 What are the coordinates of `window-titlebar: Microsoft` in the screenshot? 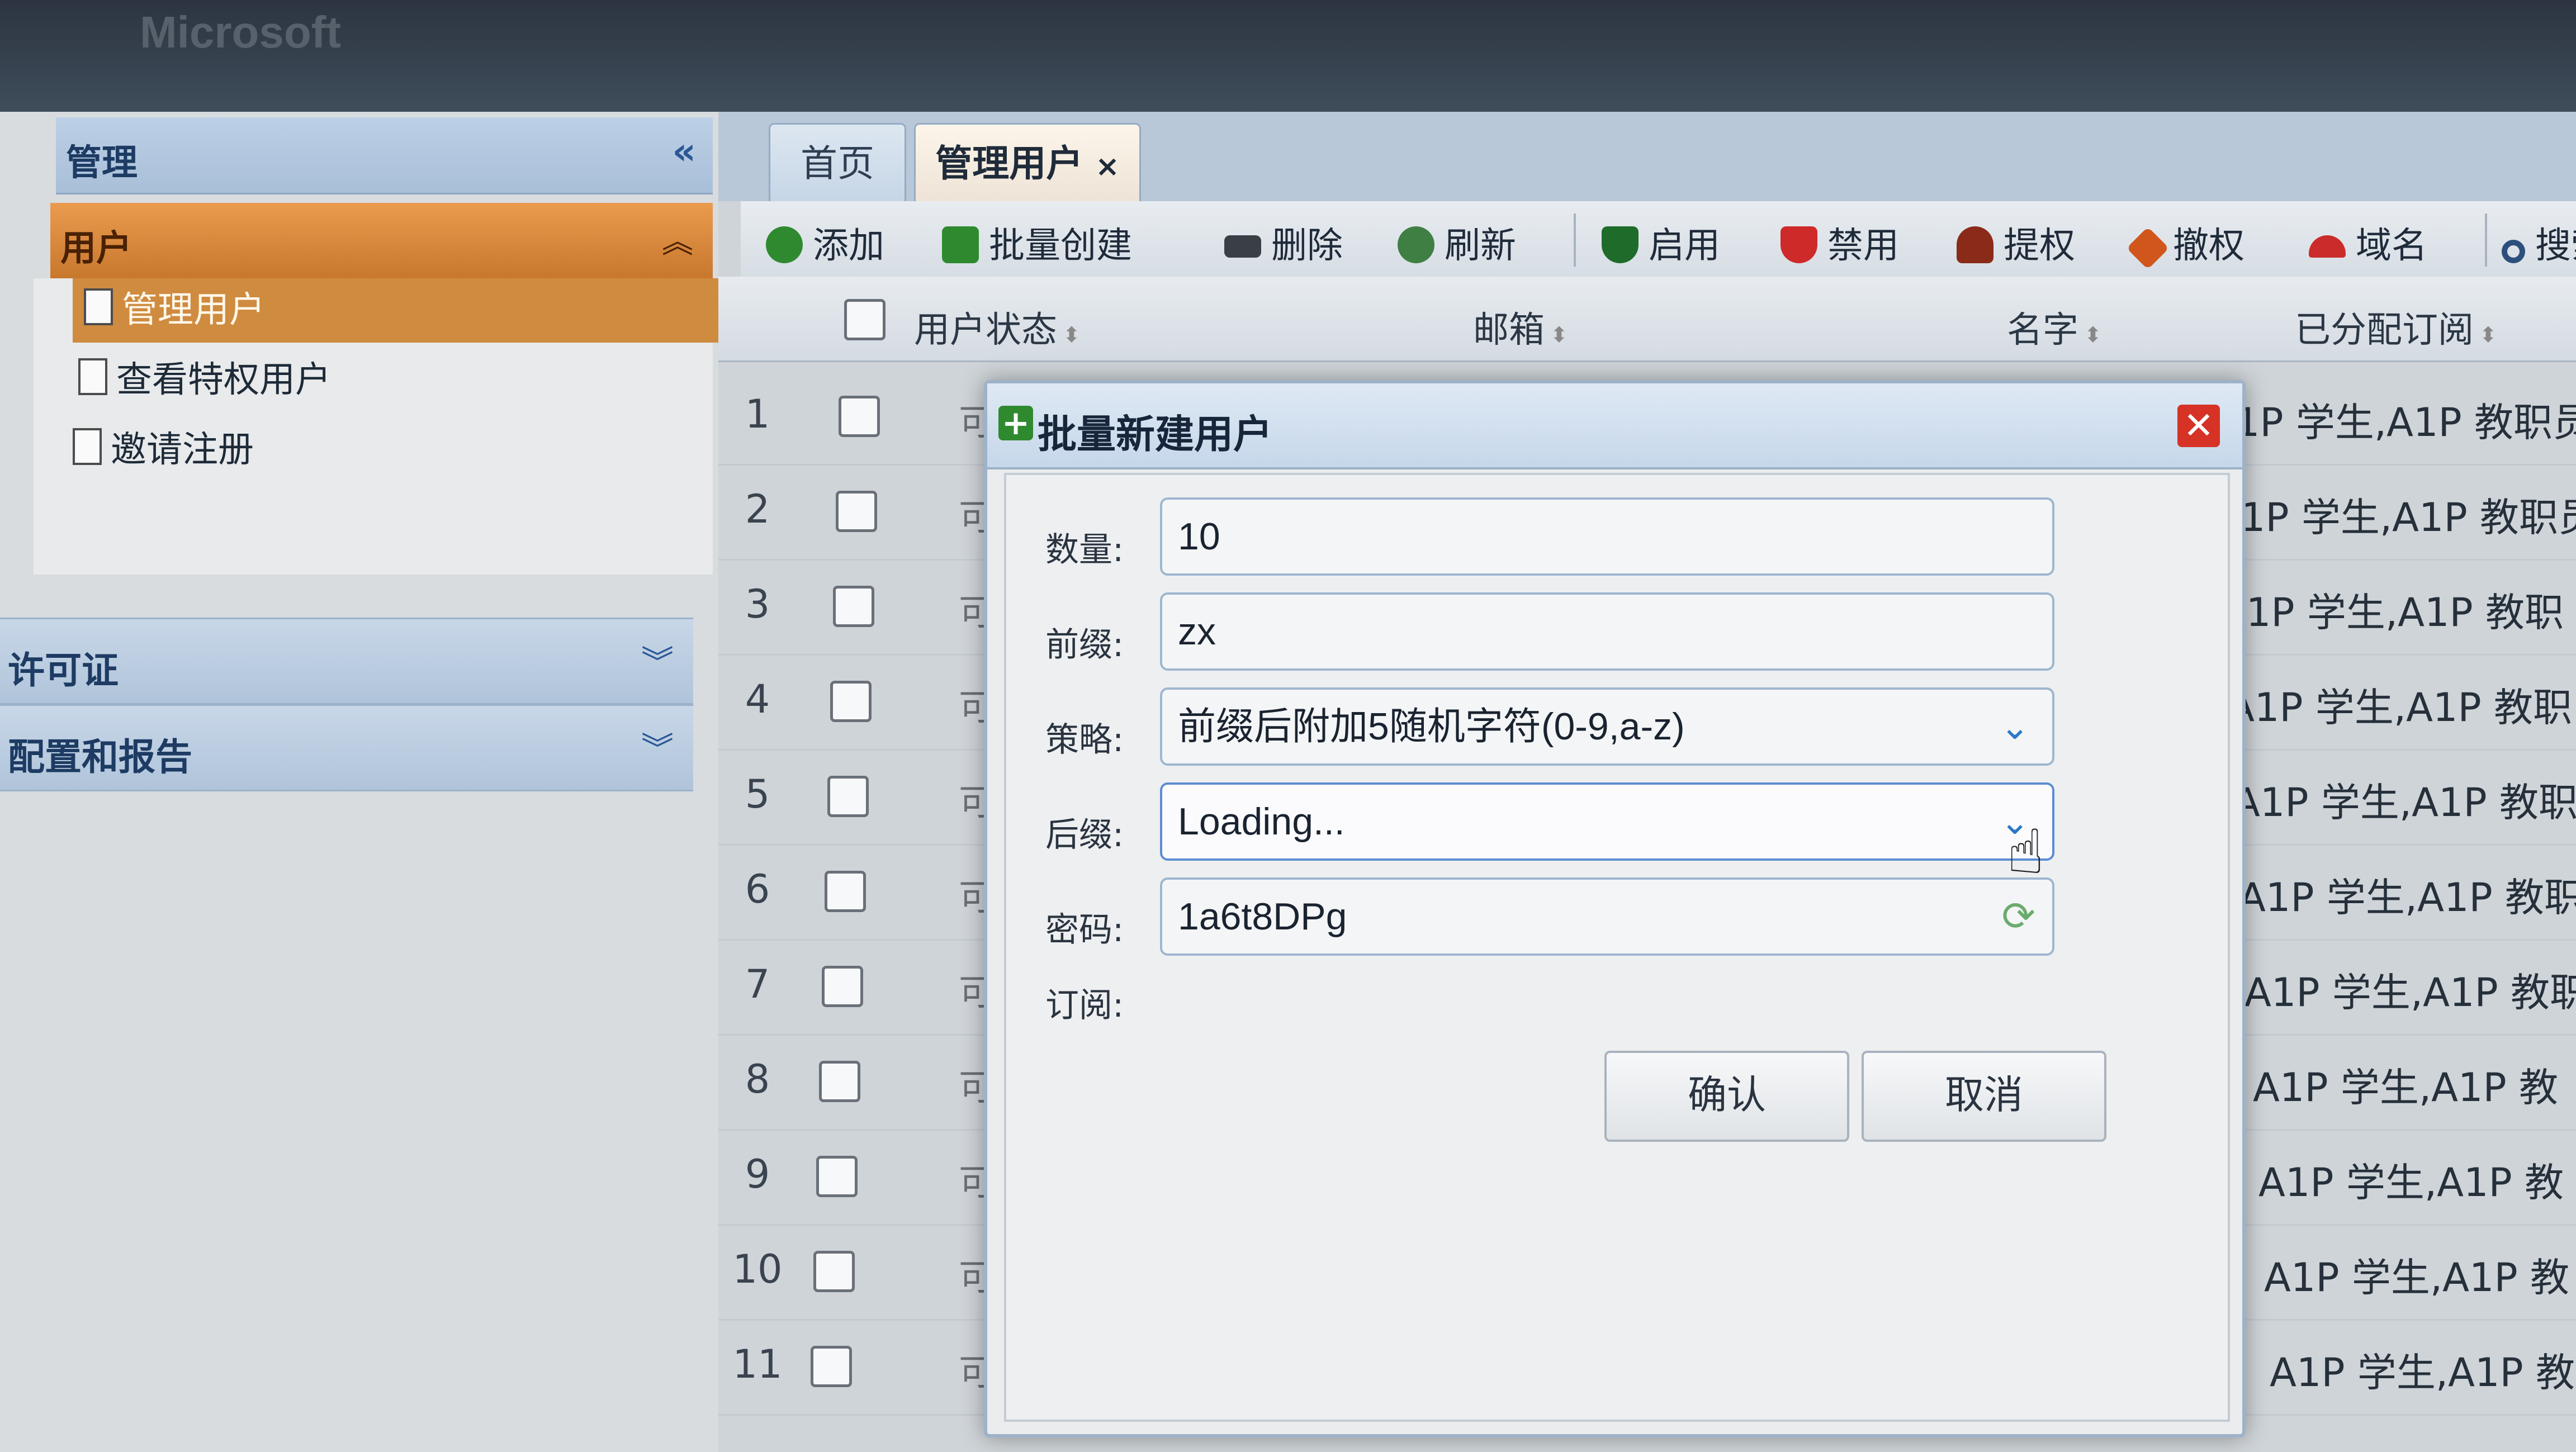 It's located at (1288, 56).